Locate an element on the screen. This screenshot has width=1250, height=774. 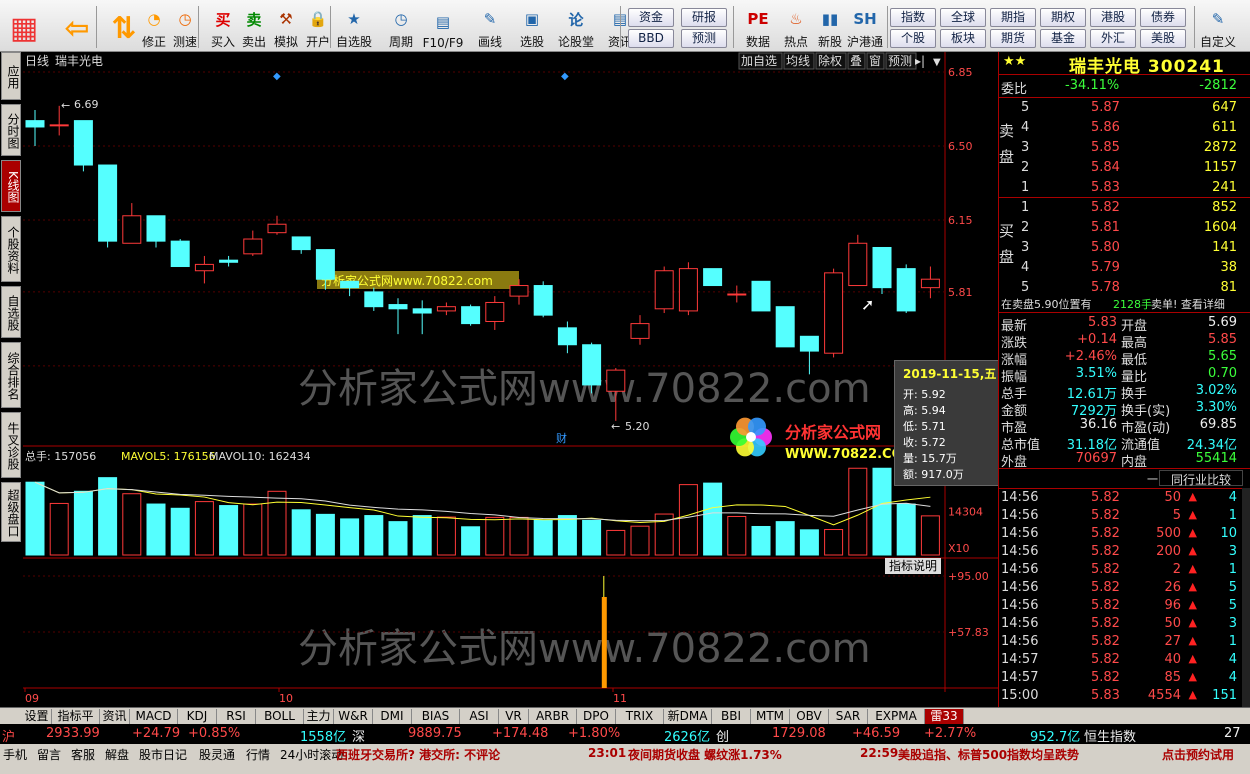
indicator-tab: EXPMA is located at coordinates (896, 716).